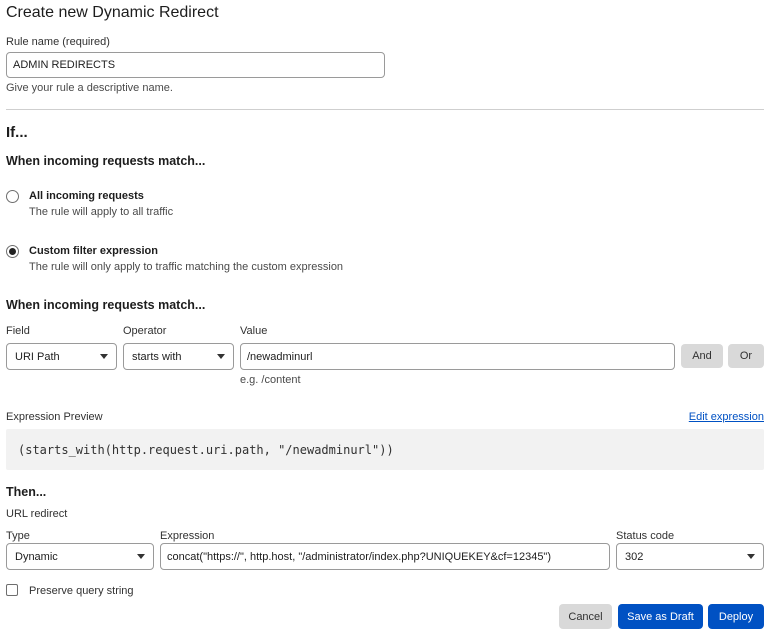  Describe the element at coordinates (157, 356) in the screenshot. I see `operator-select-value: starts with` at that location.